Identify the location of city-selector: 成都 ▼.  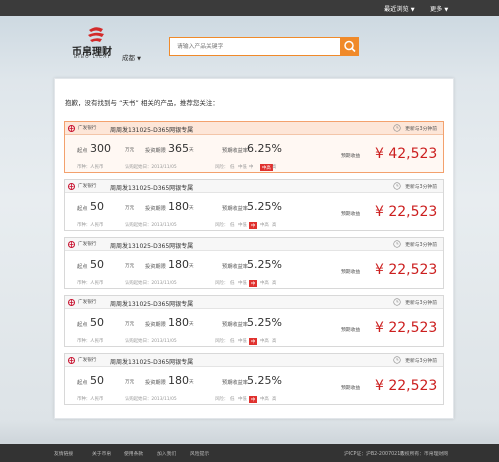
(131, 57).